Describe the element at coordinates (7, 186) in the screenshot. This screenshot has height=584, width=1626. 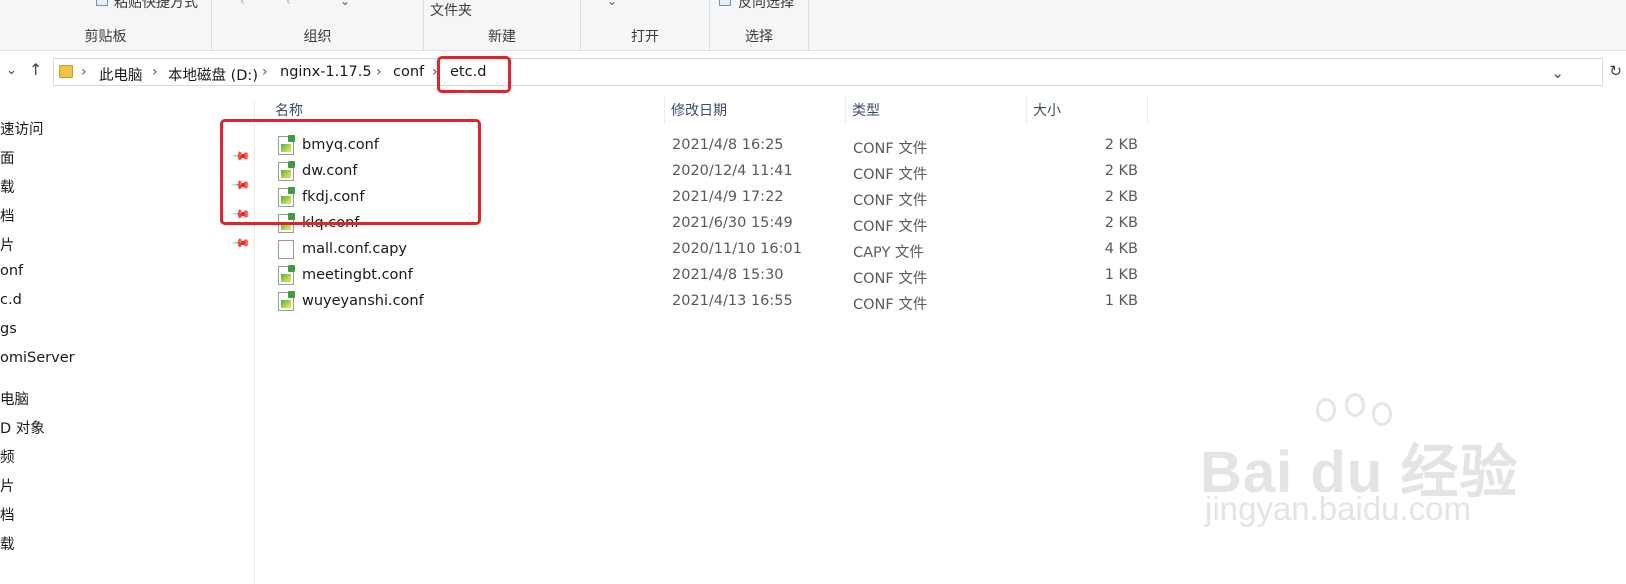
I see `sidebar-item-downloads: 载` at that location.